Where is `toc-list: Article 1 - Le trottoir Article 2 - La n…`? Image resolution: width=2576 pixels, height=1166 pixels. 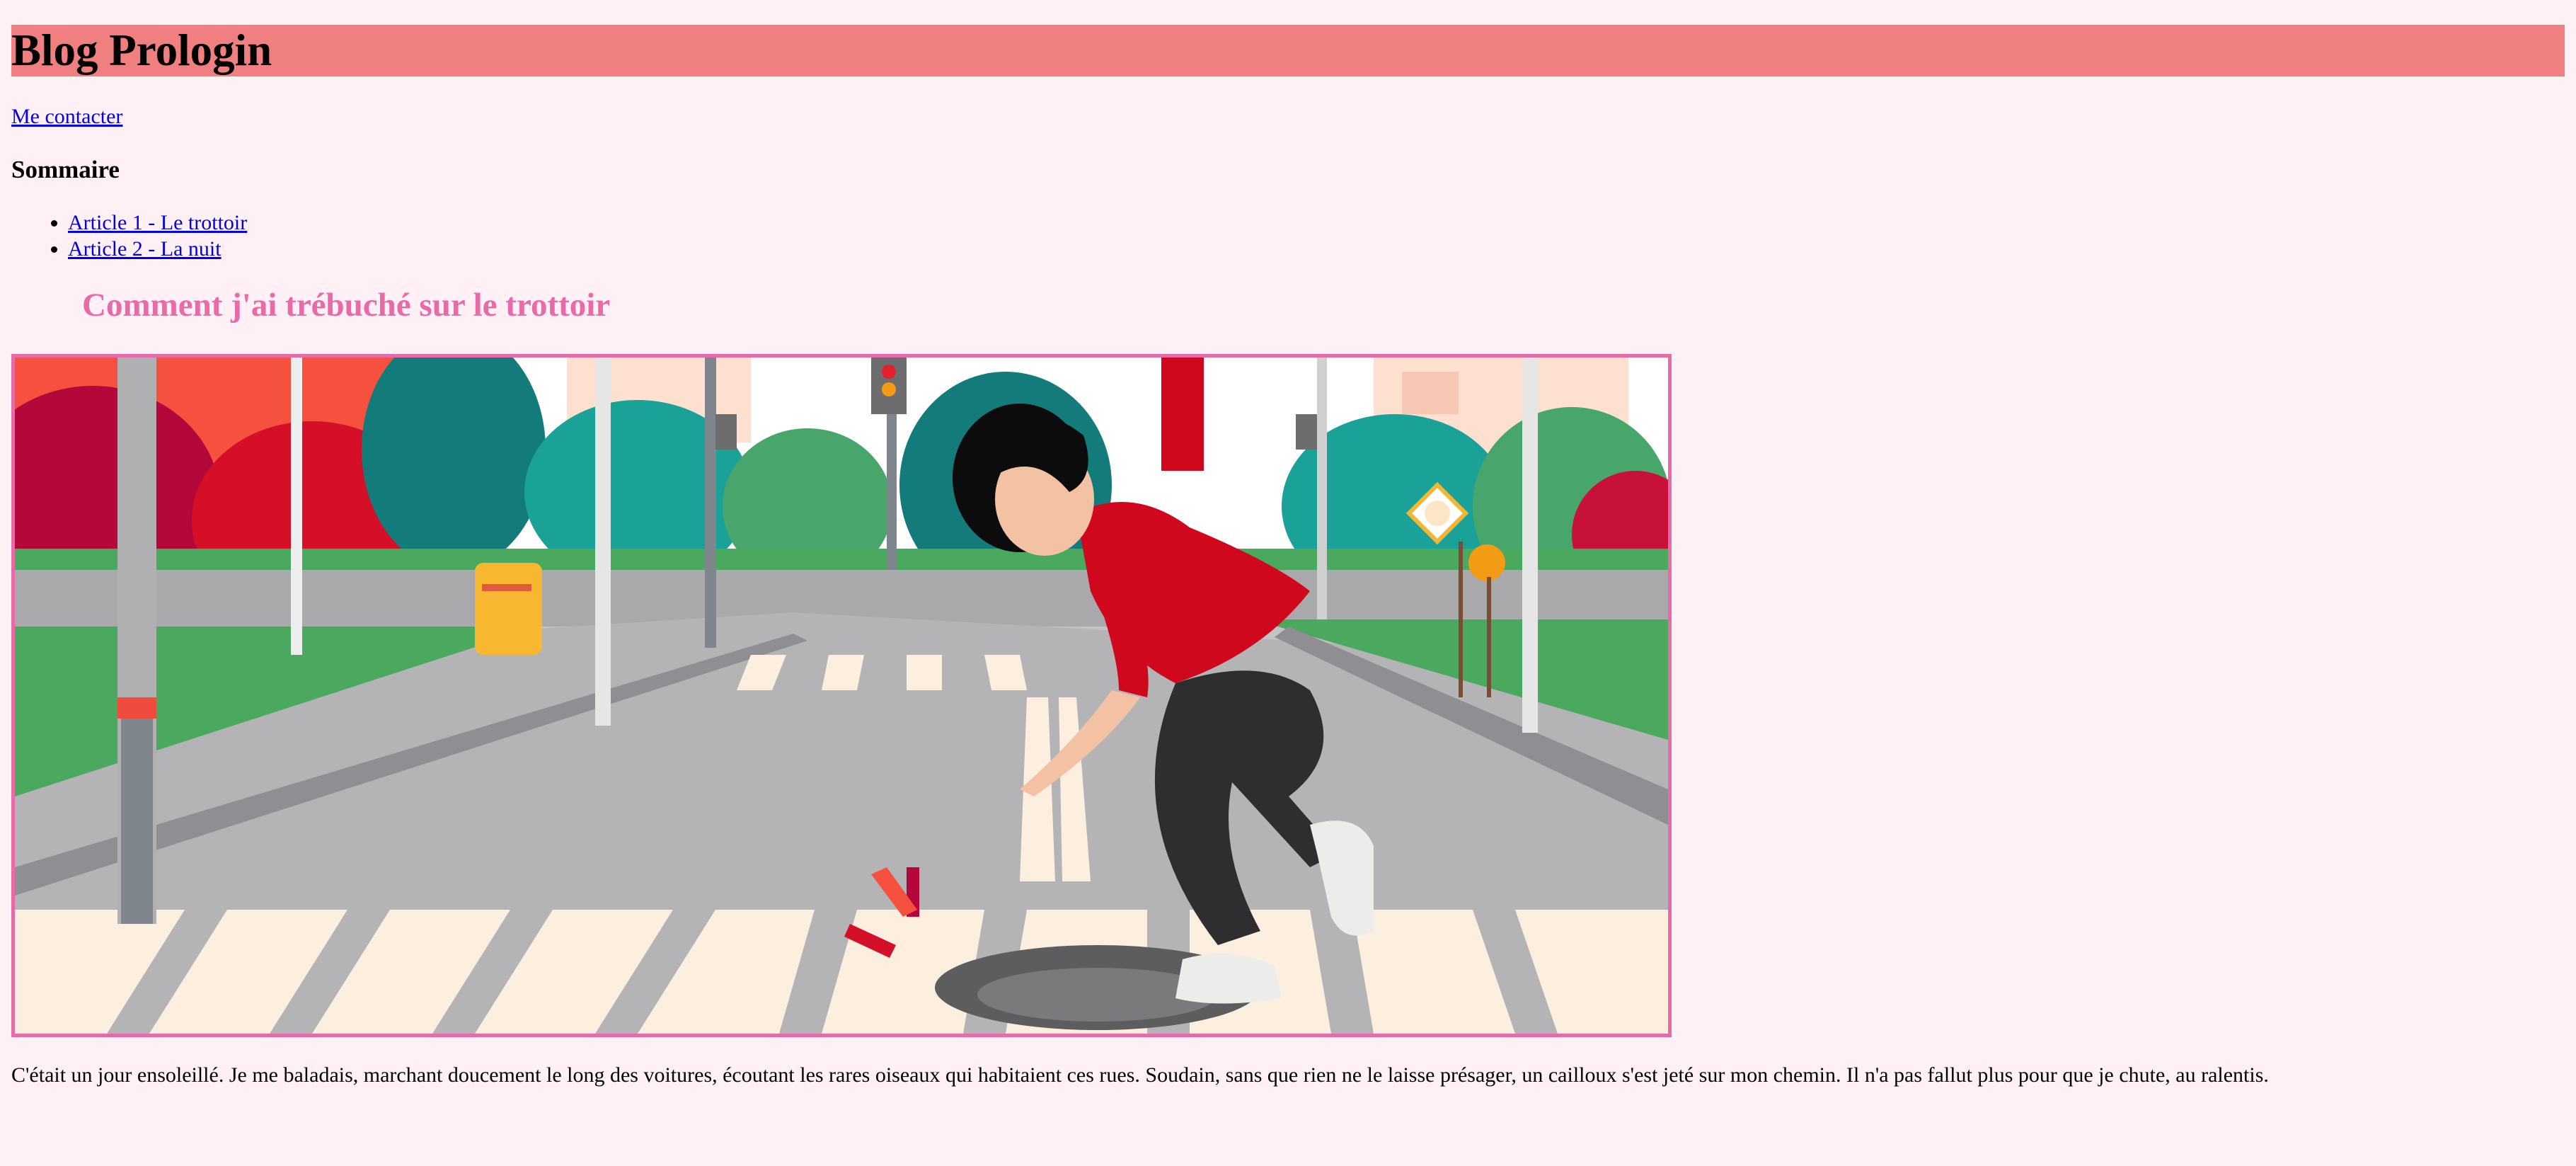
toc-list: Article 1 - Le trottoir Article 2 - La n… is located at coordinates (1288, 236).